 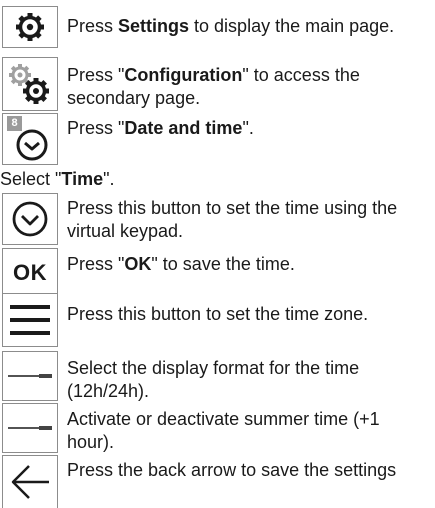 What do you see at coordinates (181, 264) in the screenshot?
I see `step-ok-text: Press "OK" to save the time.` at bounding box center [181, 264].